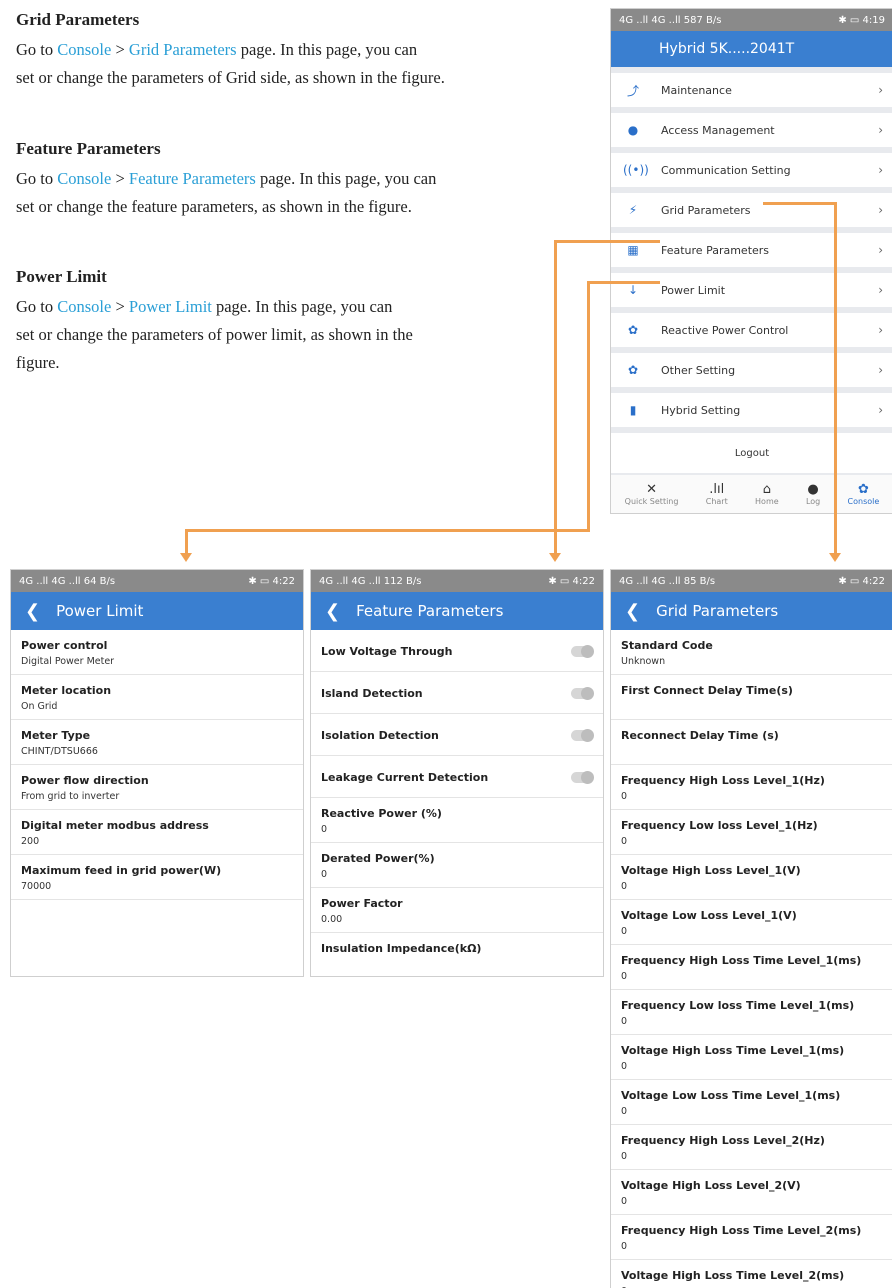 This screenshot has height=1288, width=892. I want to click on tab-console: ✿ Console, so click(864, 494).